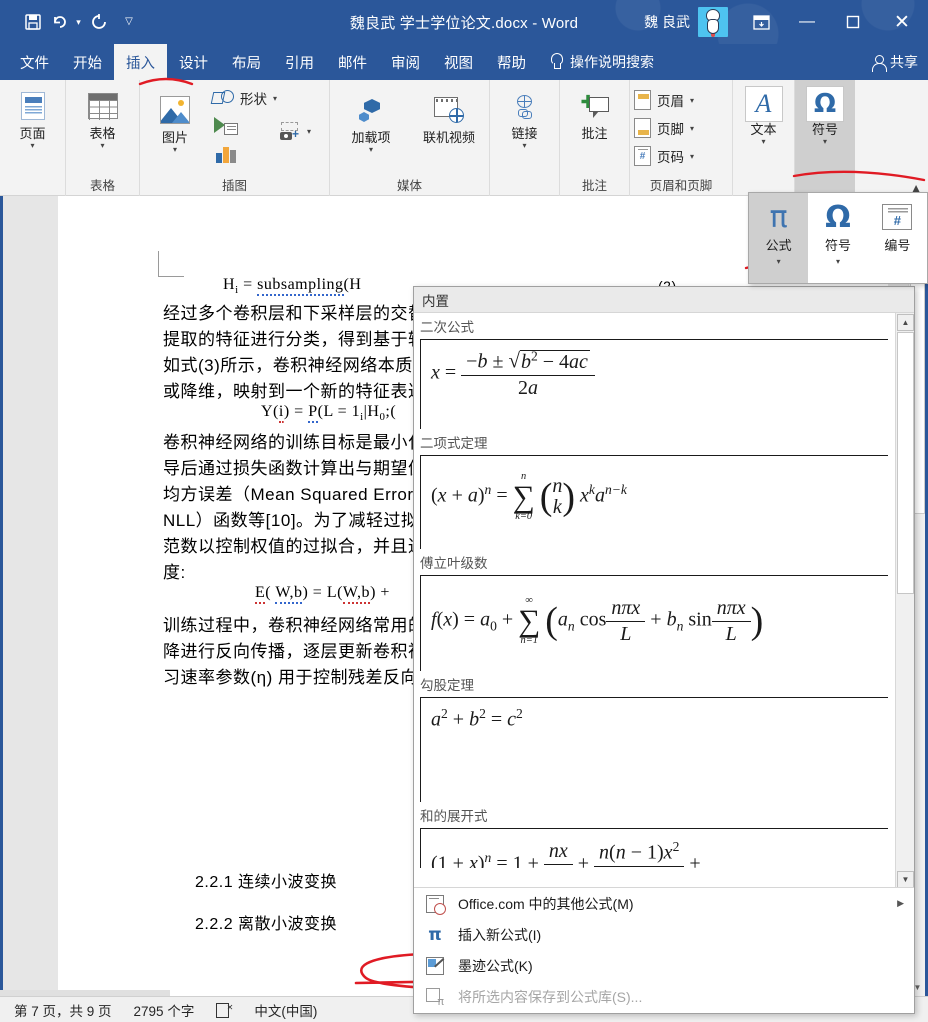 The width and height of the screenshot is (928, 1022). I want to click on ribbon-group-header-footer: 页眉 ▾ 页脚 ▾ 页码 ▾ 页眉和页脚, so click(681, 138).